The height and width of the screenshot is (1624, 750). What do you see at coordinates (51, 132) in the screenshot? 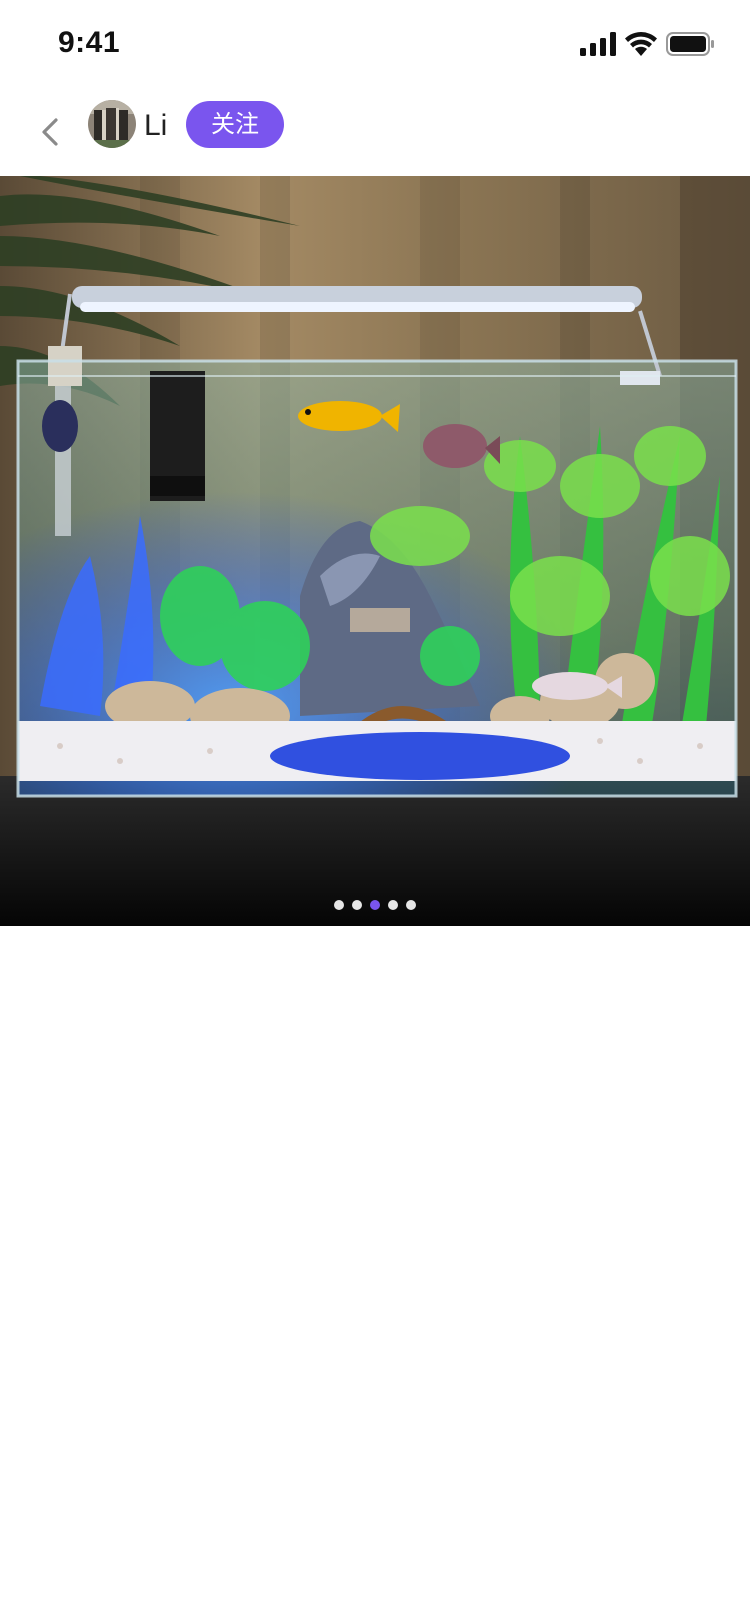
I see `back-icon` at bounding box center [51, 132].